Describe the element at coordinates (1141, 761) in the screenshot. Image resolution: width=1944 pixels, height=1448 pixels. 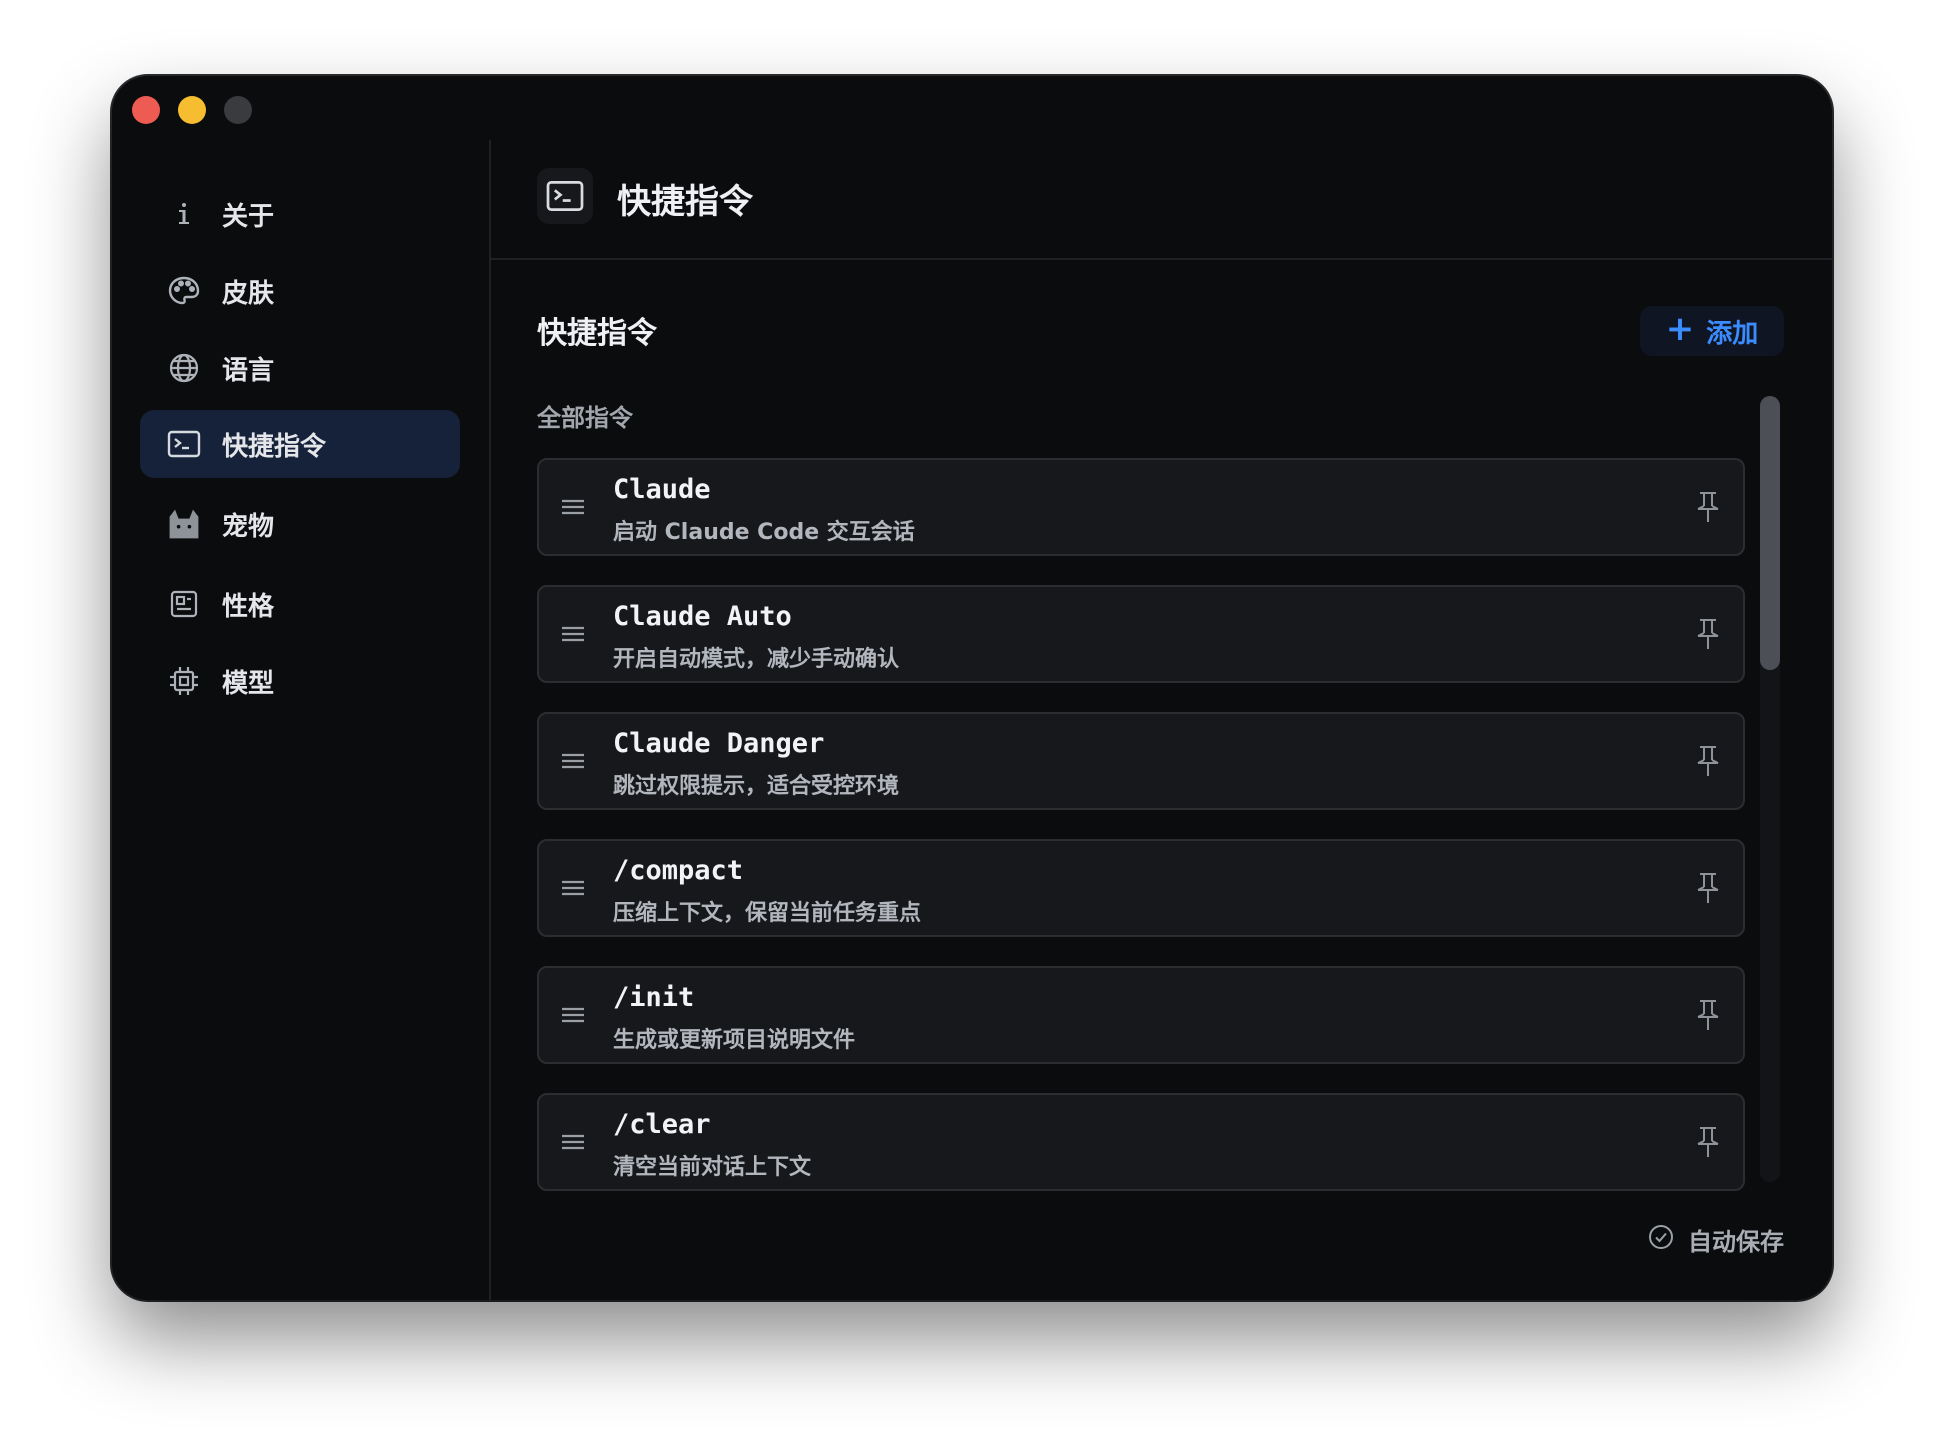
I see `command-row: Claude Danger 跳过权限提示，适合受控环境` at that location.